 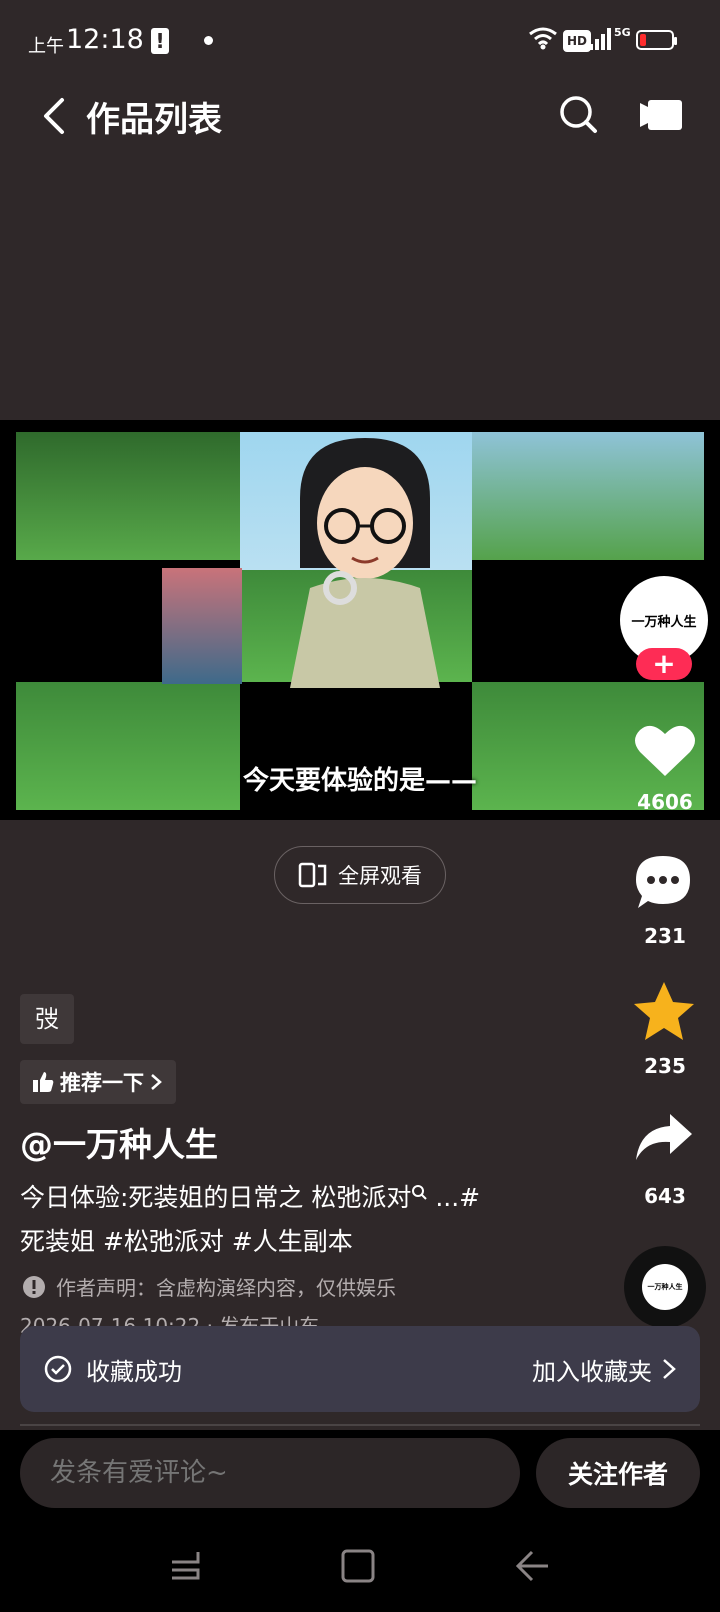 I want to click on comment-input, so click(x=270, y=1473).